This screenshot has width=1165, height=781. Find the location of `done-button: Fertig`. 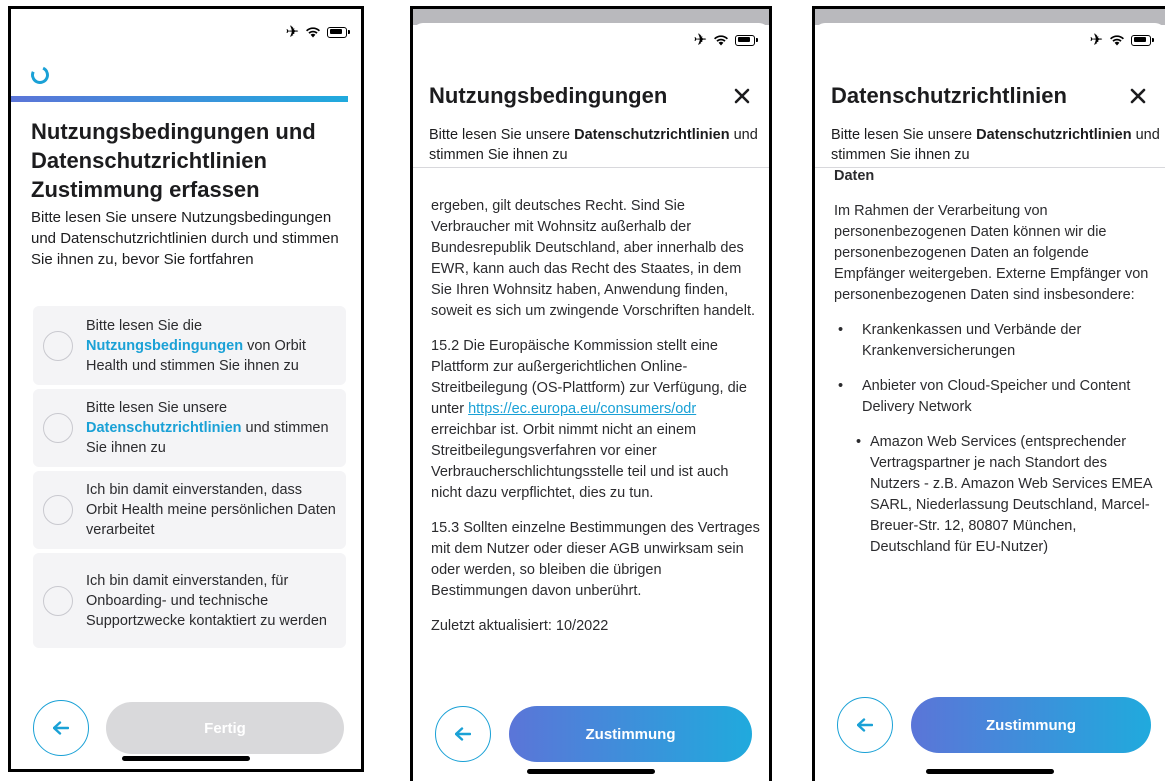

done-button: Fertig is located at coordinates (225, 728).